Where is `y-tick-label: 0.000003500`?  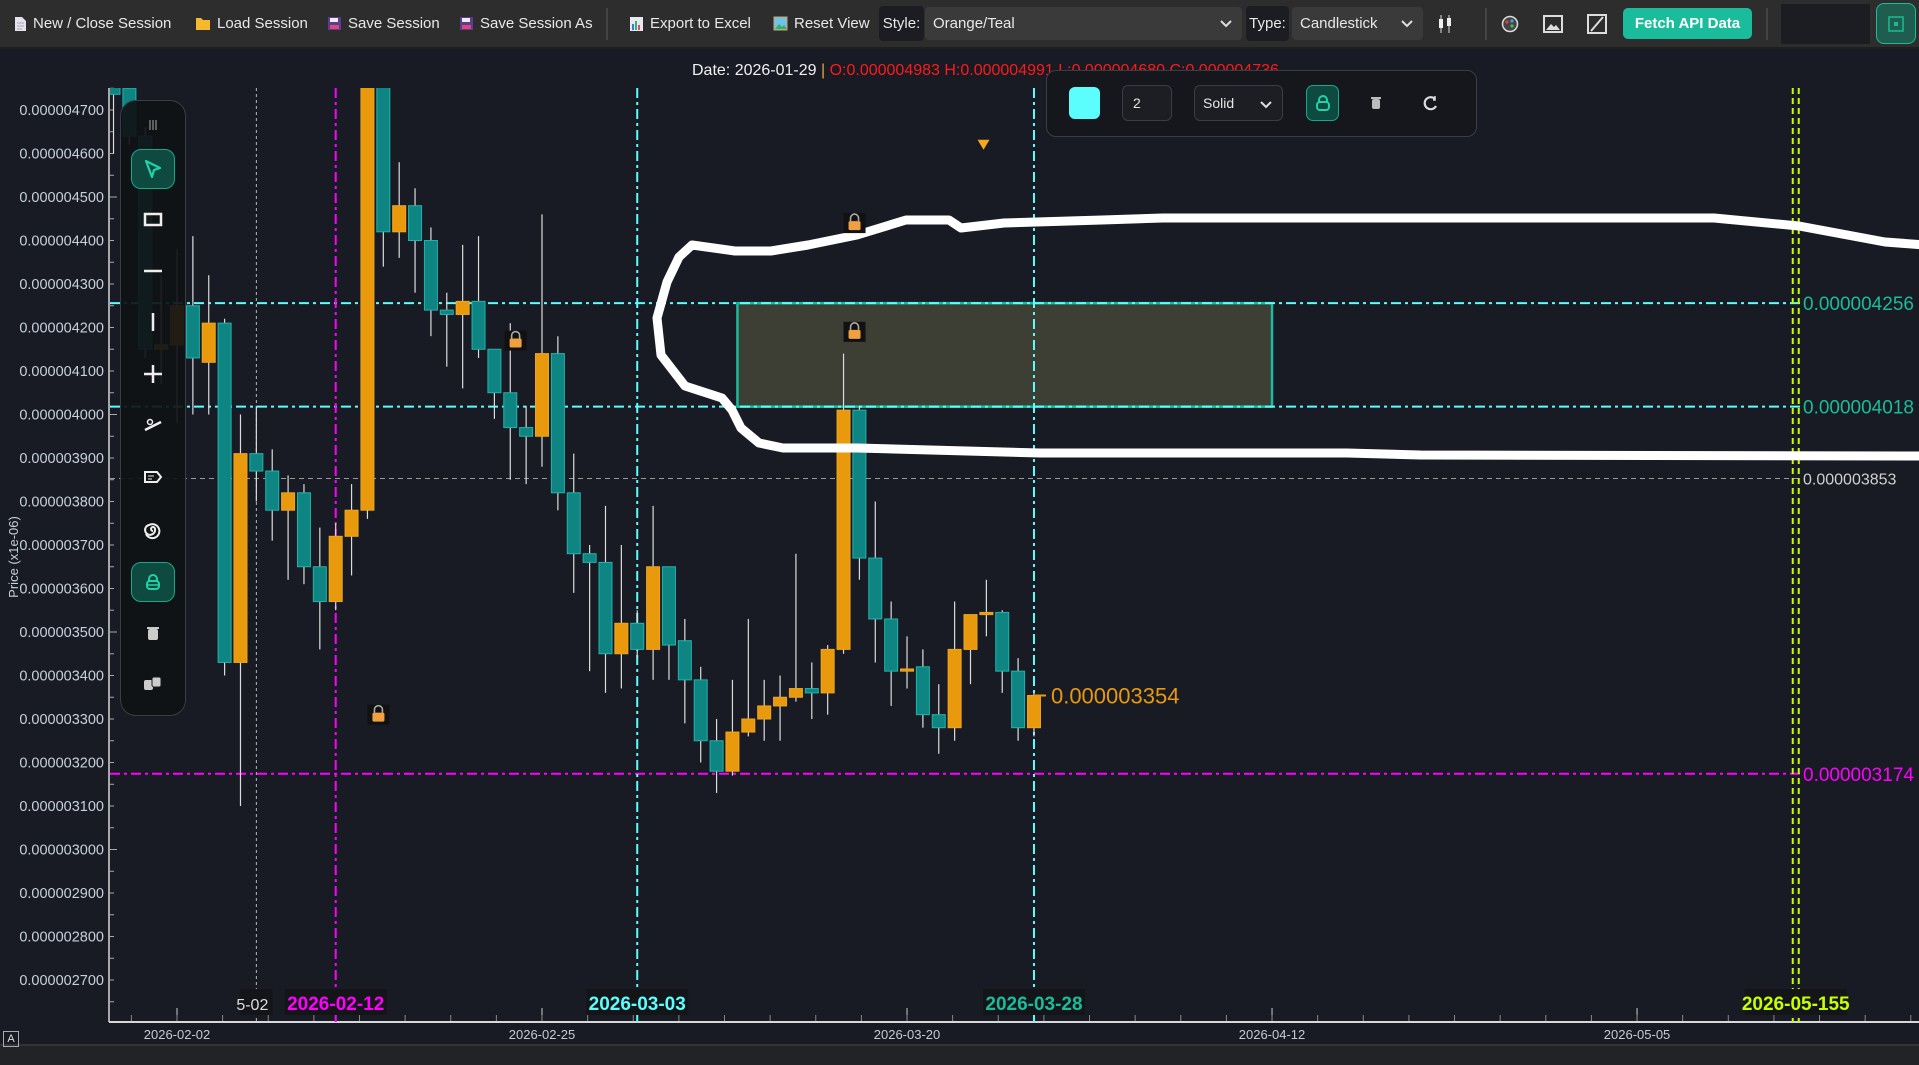
y-tick-label: 0.000003500 is located at coordinates (61, 633).